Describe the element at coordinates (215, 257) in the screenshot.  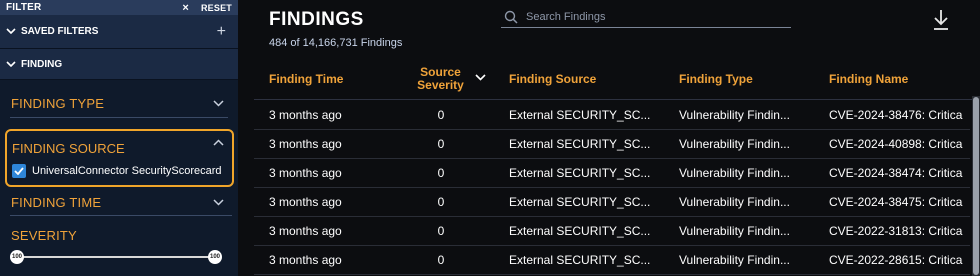
I see `severity-slider-max-handle: 100` at that location.